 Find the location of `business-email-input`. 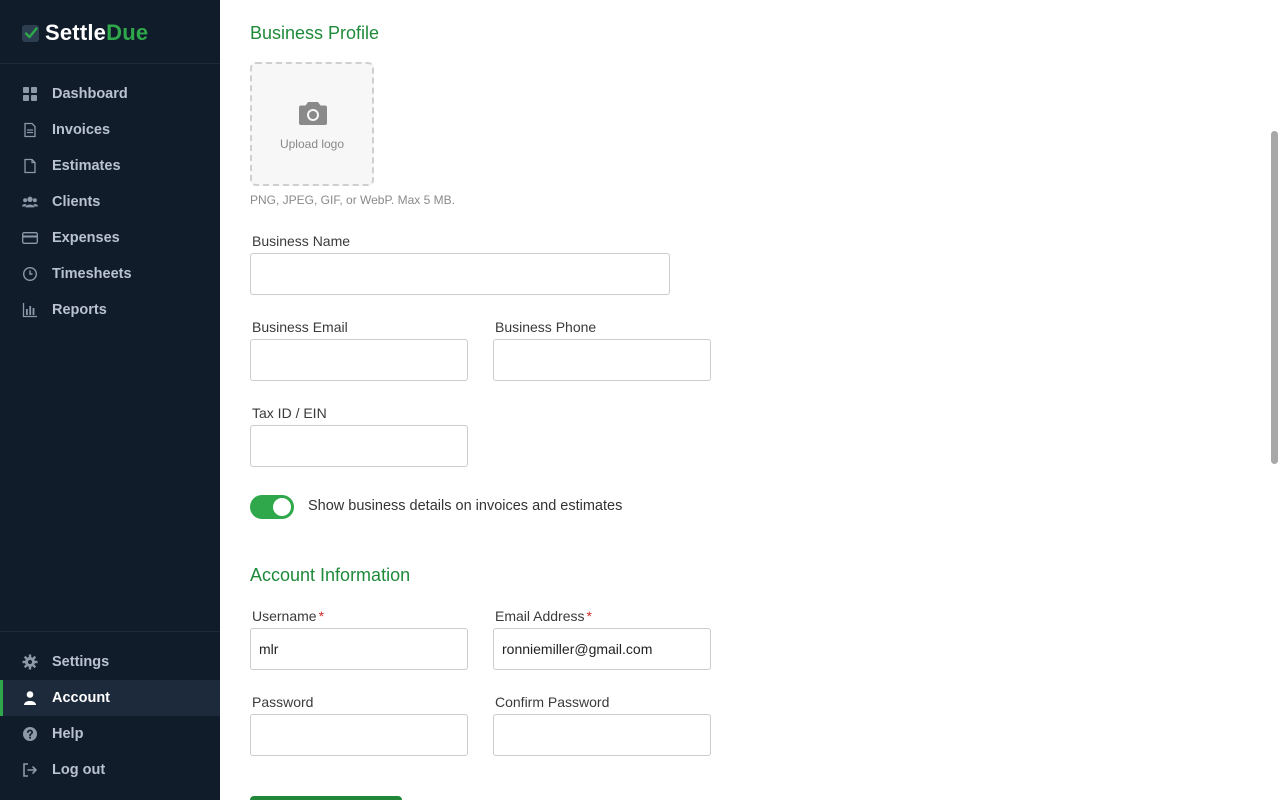

business-email-input is located at coordinates (359, 360).